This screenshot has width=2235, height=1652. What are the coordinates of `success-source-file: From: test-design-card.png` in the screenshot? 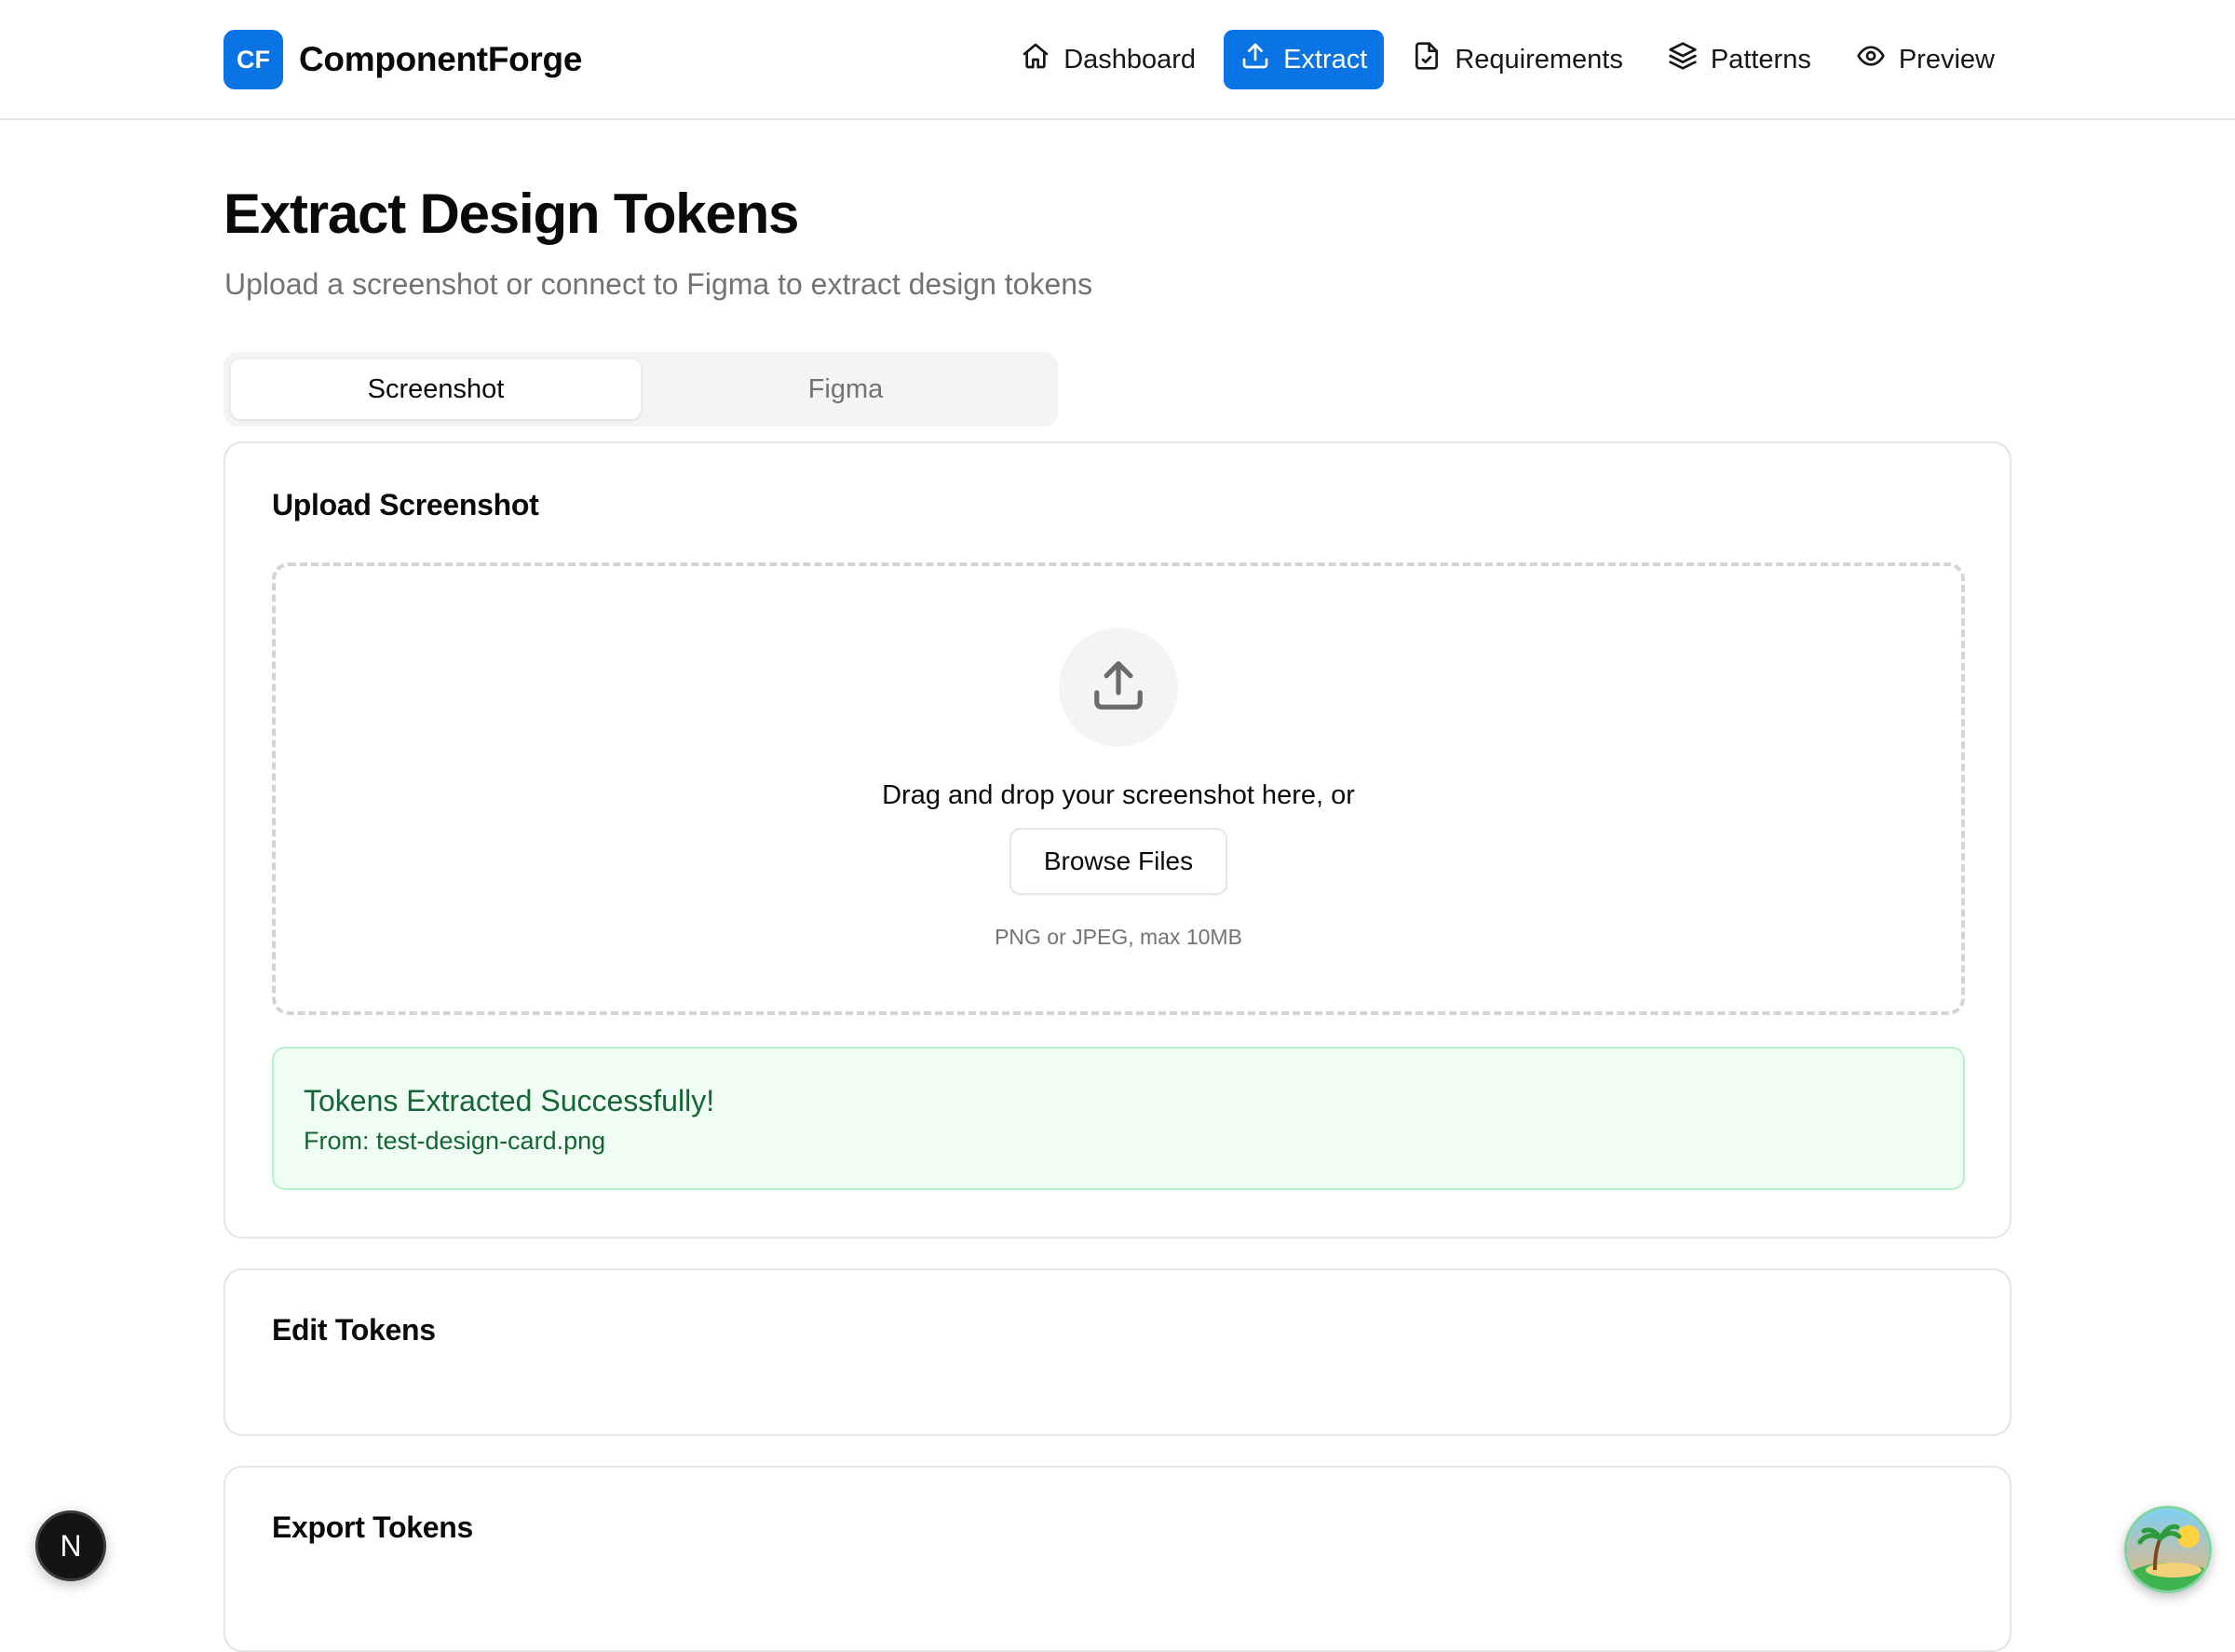 It's located at (455, 1141).